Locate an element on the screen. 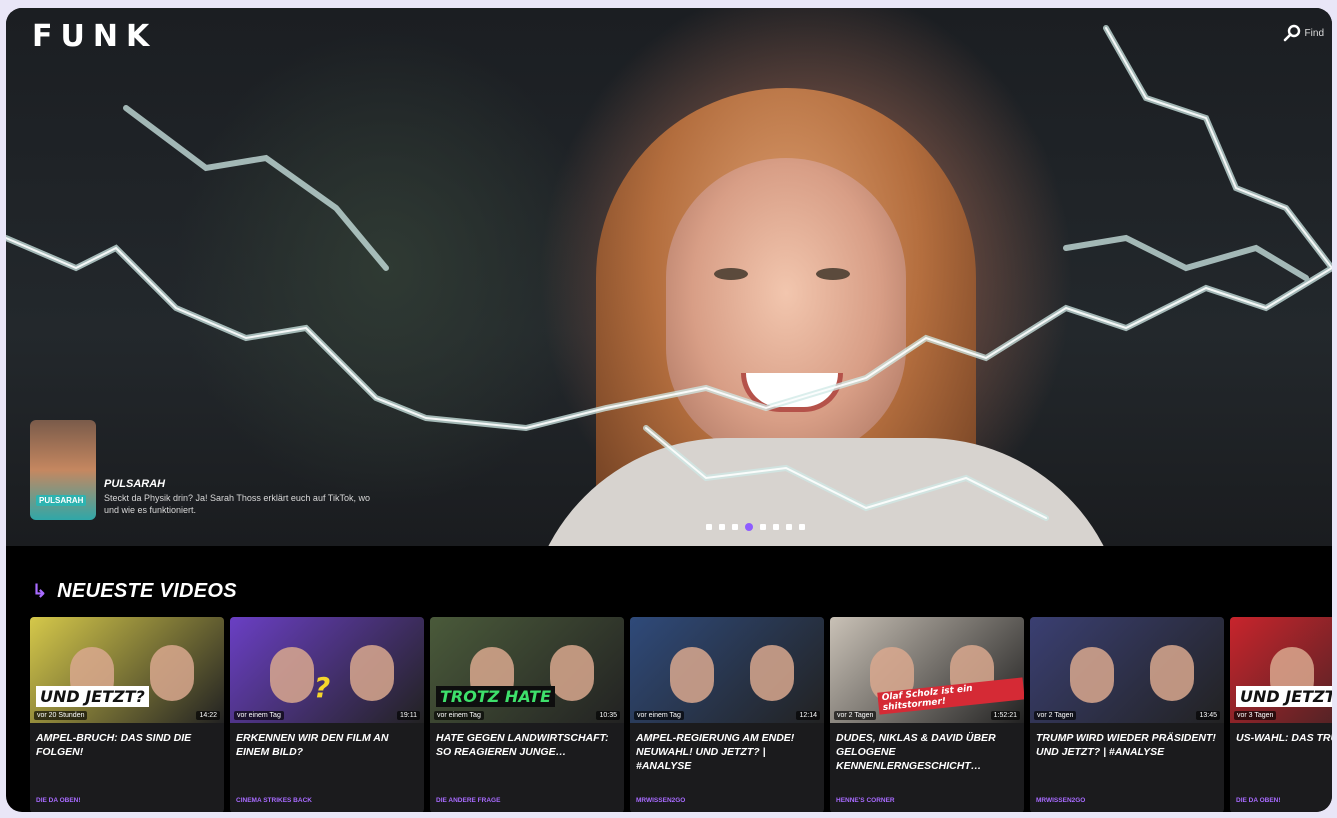 Image resolution: width=1337 pixels, height=818 pixels. video-thumbnail: UND JETZT? vor 20 Stunden 14:22 is located at coordinates (127, 670).